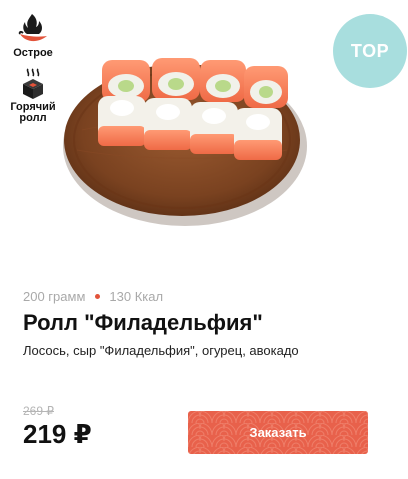  I want to click on product-meta: 200 грамм 130 Ккал, so click(93, 296).